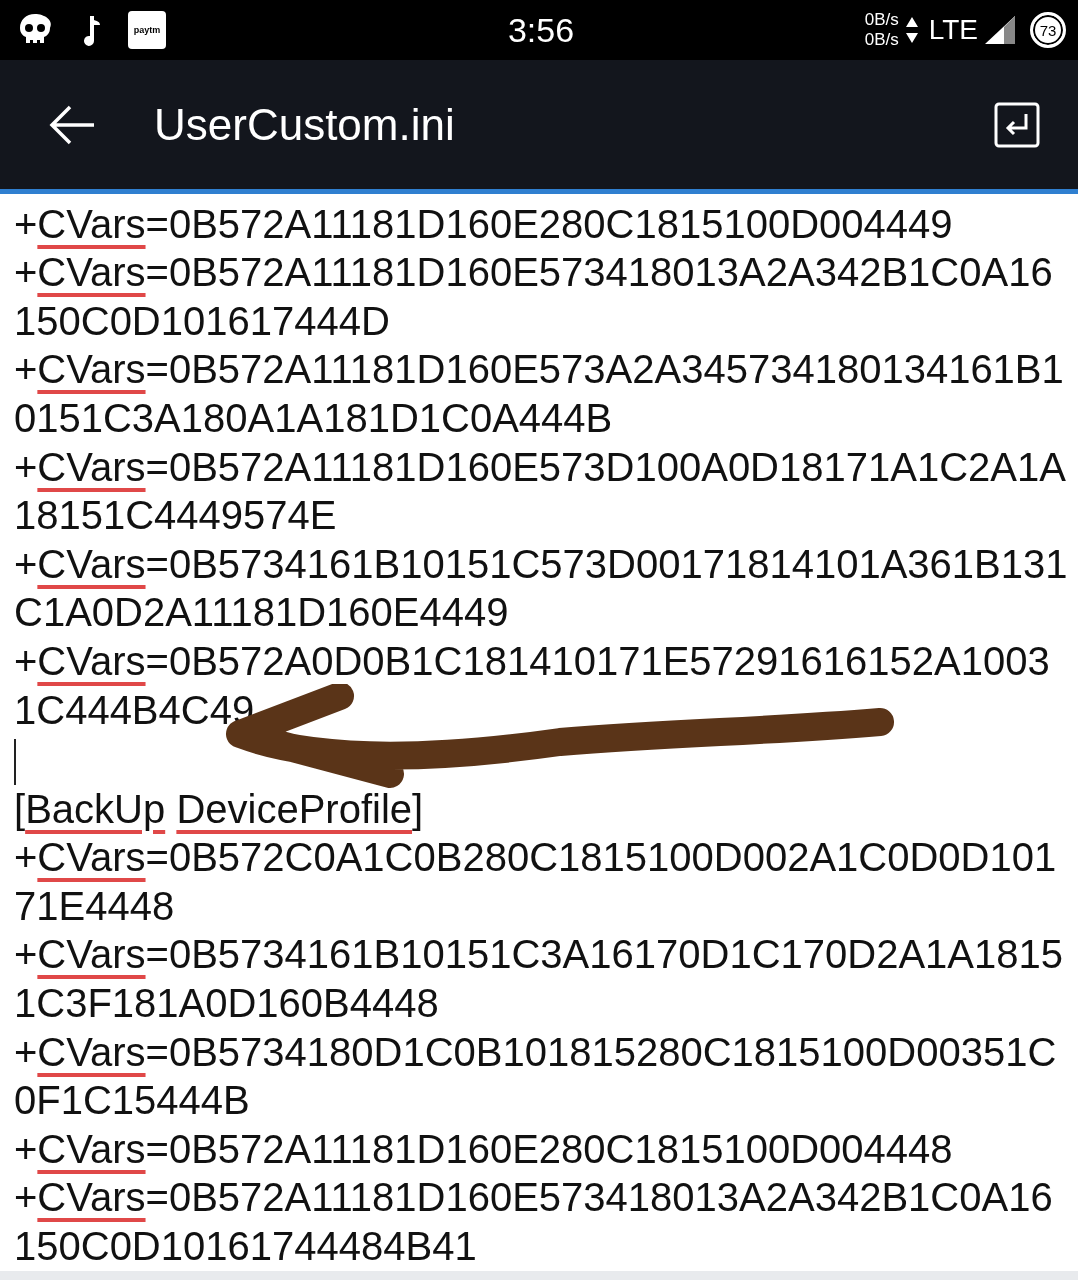 This screenshot has width=1078, height=1280. Describe the element at coordinates (536, 882) in the screenshot. I see `code-line: +CVars=0B572C0A1C0B280C1815100D002A1C0D0D10171E4448` at that location.